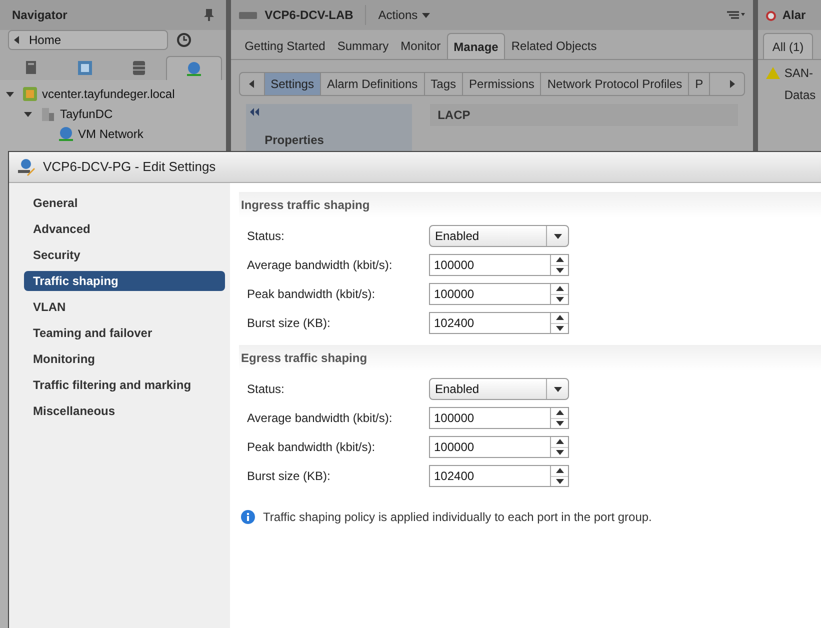 Image resolution: width=821 pixels, height=628 pixels. What do you see at coordinates (798, 73) in the screenshot?
I see `alarm-item: SAN-` at bounding box center [798, 73].